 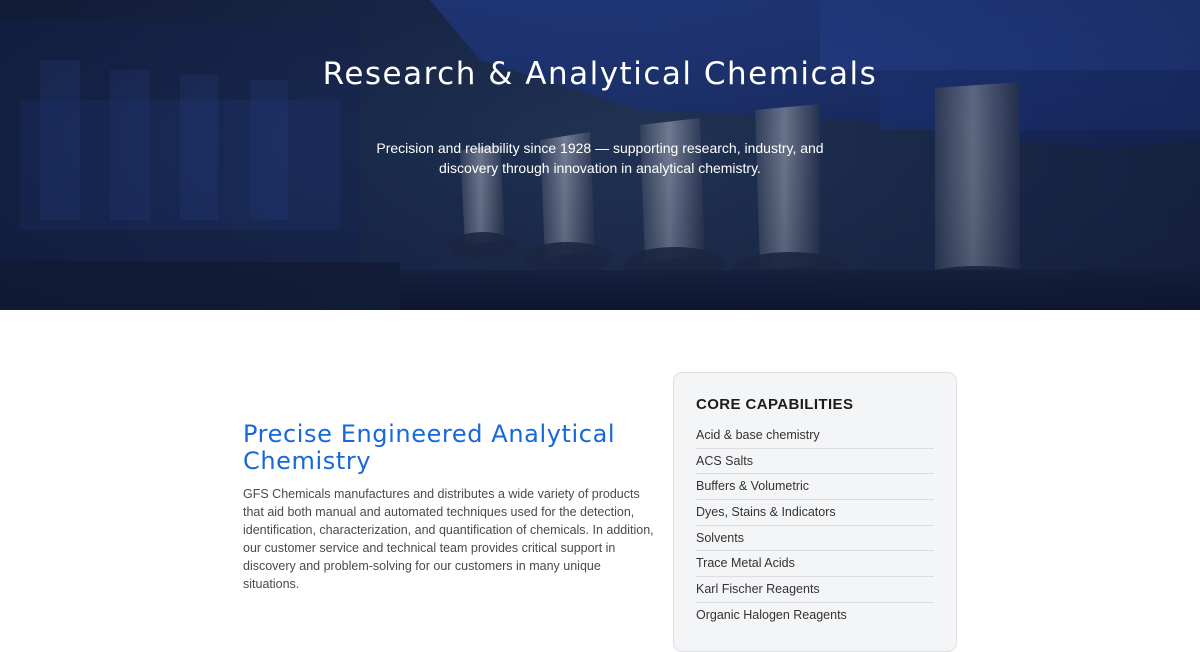 I want to click on intro-heading: Precise Engineered Analytical Chemistry, so click(x=429, y=447).